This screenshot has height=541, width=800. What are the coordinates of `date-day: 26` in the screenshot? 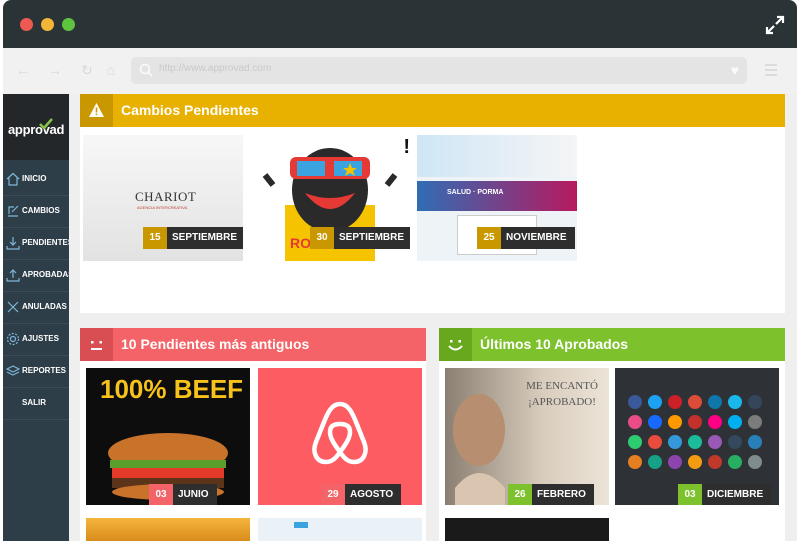 It's located at (520, 494).